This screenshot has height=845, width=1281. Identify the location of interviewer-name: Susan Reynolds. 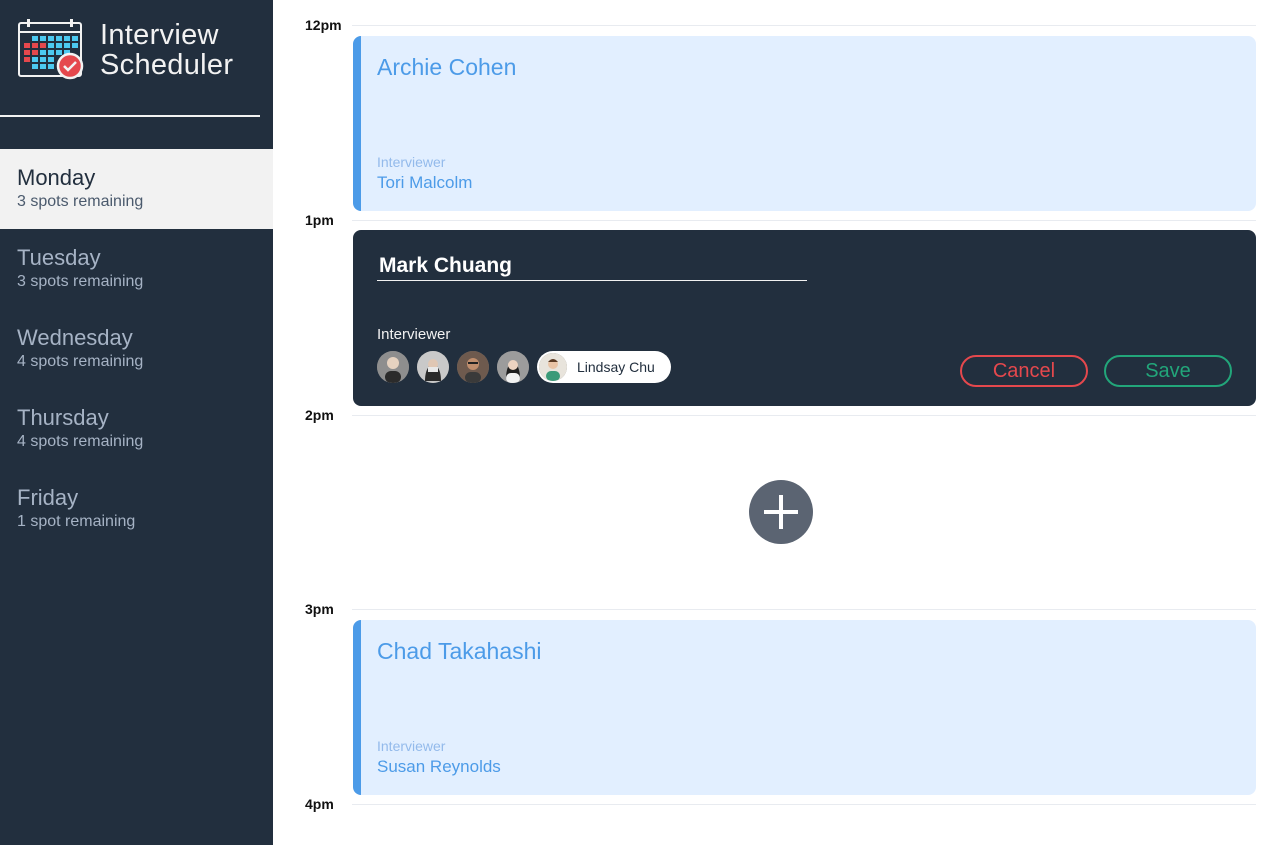
(439, 766).